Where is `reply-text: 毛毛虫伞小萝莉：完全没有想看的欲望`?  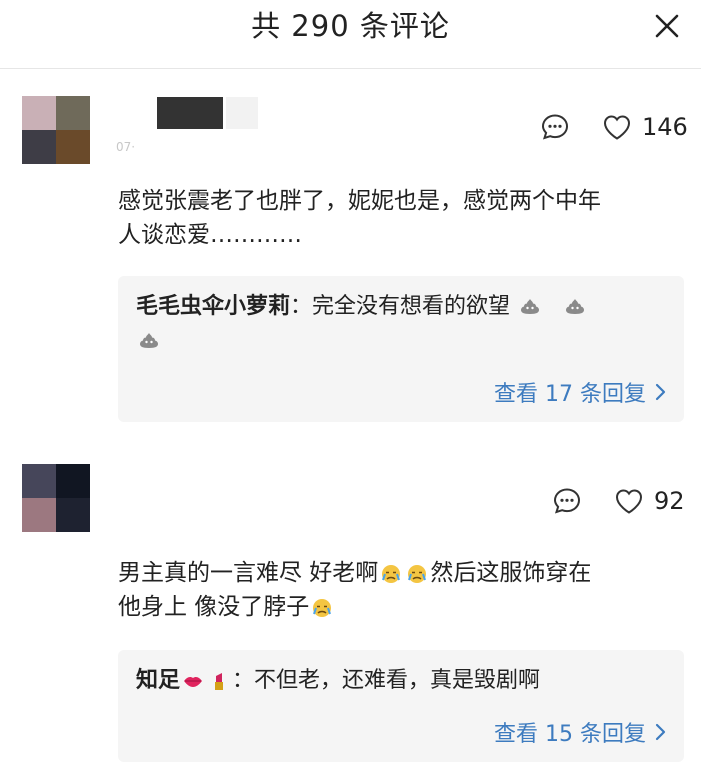
reply-text: 毛毛虫伞小萝莉：完全没有想看的欲望 is located at coordinates (401, 324).